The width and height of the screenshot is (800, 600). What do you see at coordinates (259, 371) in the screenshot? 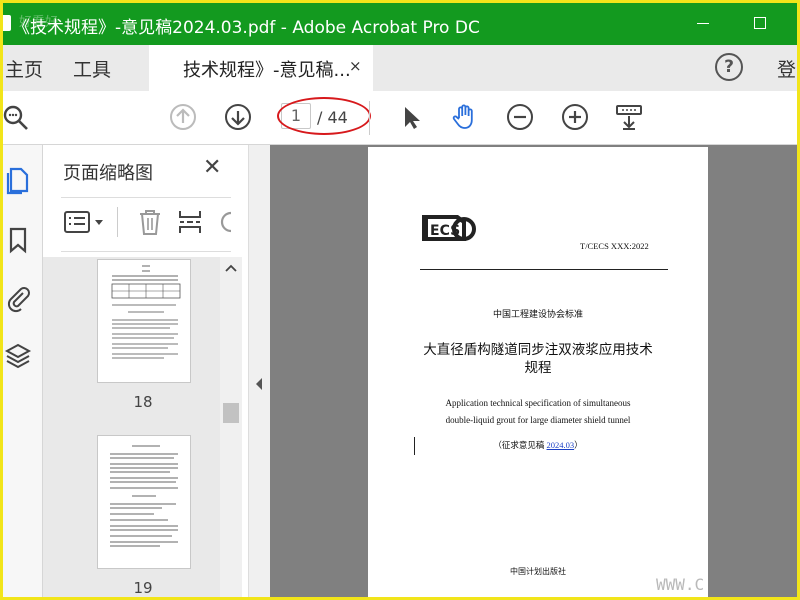
I see `panel-collapse-handle` at bounding box center [259, 371].